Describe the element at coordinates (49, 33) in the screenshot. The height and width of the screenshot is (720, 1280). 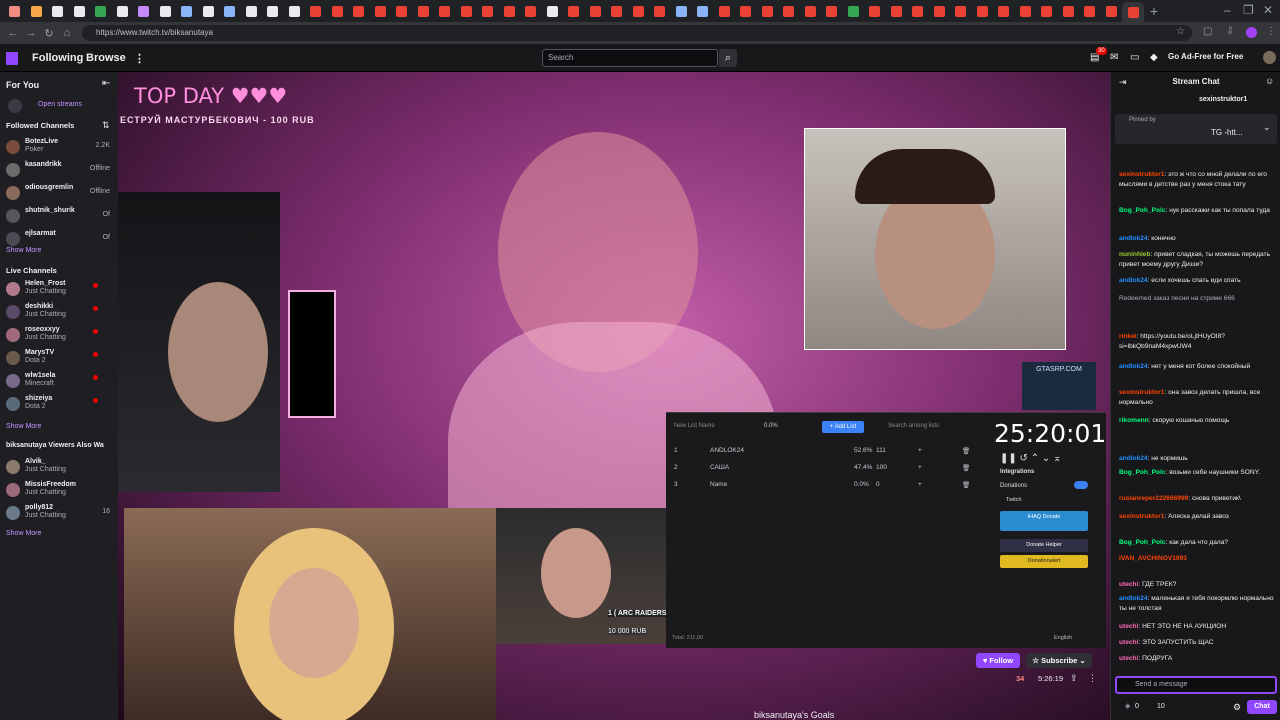
I see `reload-icon: ↻` at that location.